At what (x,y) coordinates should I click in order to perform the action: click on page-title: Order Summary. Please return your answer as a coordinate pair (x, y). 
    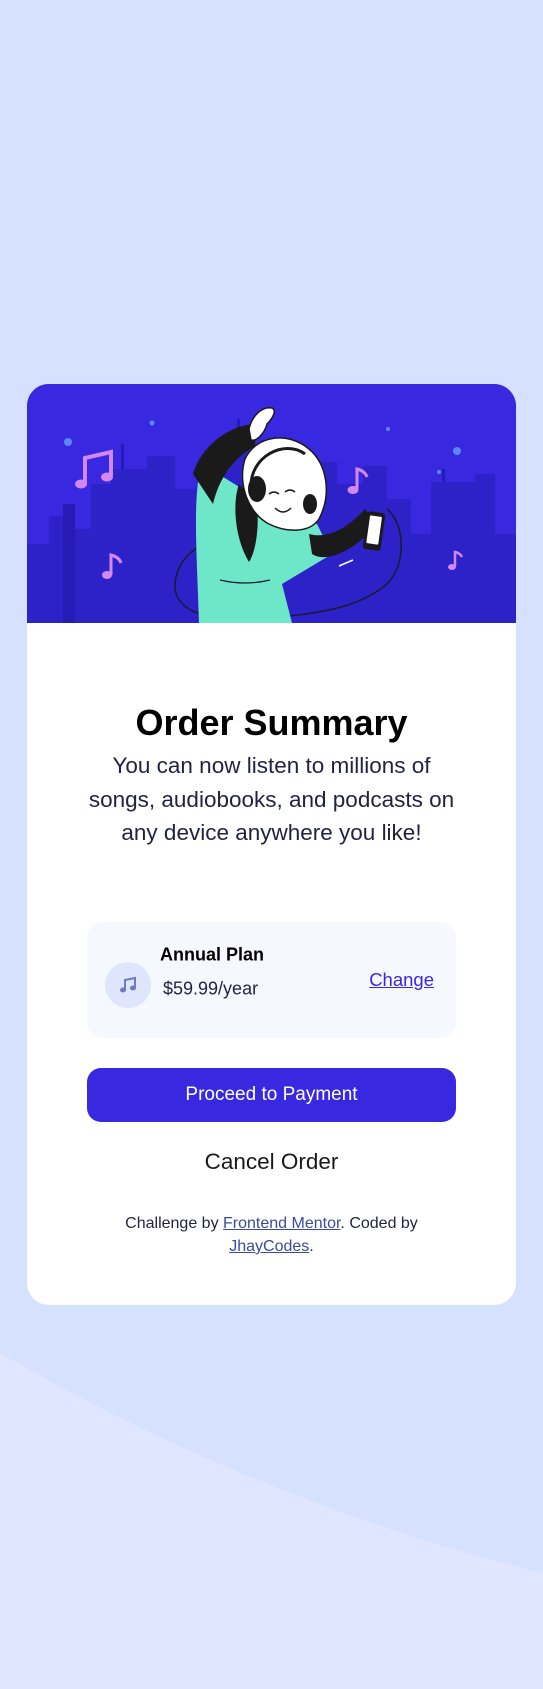
    Looking at the image, I should click on (271, 722).